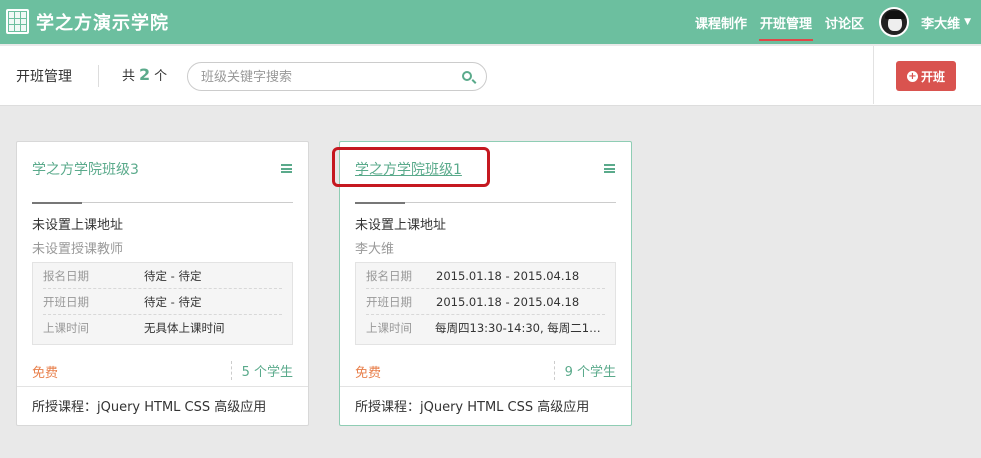 The height and width of the screenshot is (458, 981). What do you see at coordinates (490, 22) in the screenshot?
I see `top-navbar: 学之方演示学院 课程制作 开班管理 讨论区 李大维 ▼` at bounding box center [490, 22].